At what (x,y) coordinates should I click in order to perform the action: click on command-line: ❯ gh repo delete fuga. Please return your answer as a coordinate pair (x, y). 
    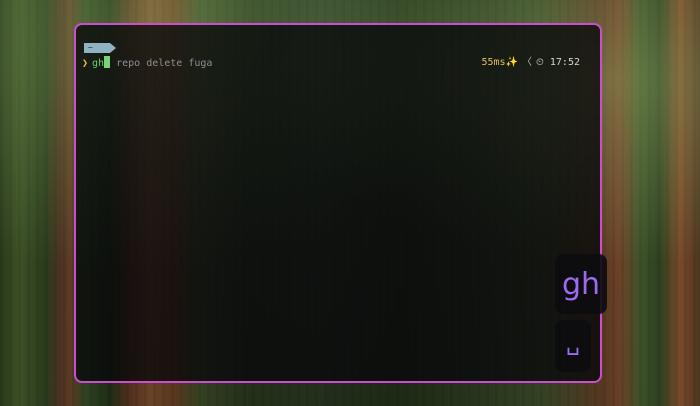
    Looking at the image, I should click on (147, 63).